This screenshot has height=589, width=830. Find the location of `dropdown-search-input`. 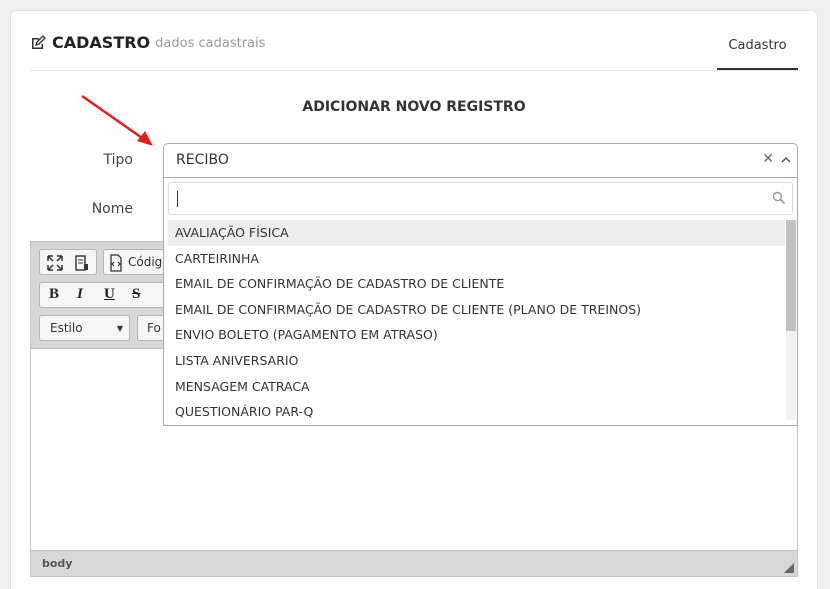

dropdown-search-input is located at coordinates (480, 198).